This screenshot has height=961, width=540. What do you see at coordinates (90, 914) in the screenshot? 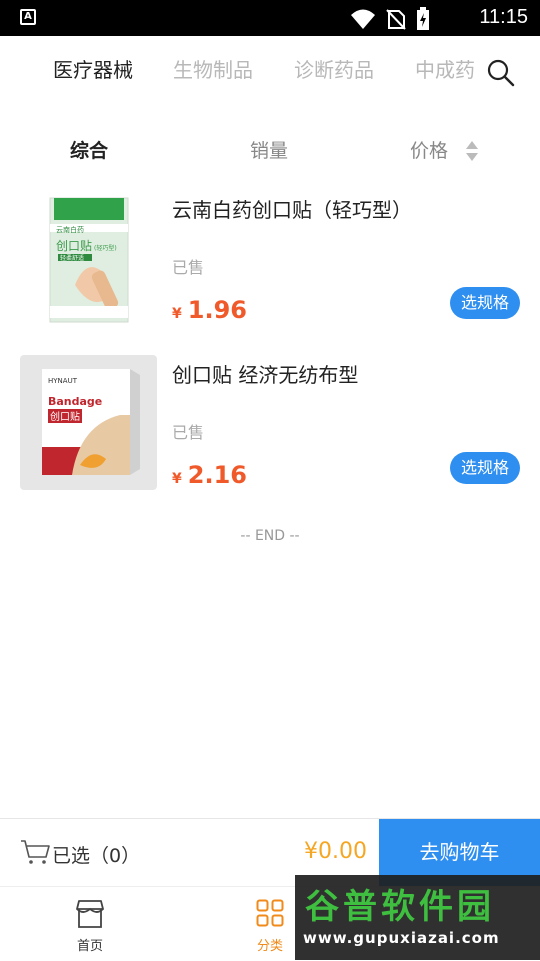
I see `store-icon` at bounding box center [90, 914].